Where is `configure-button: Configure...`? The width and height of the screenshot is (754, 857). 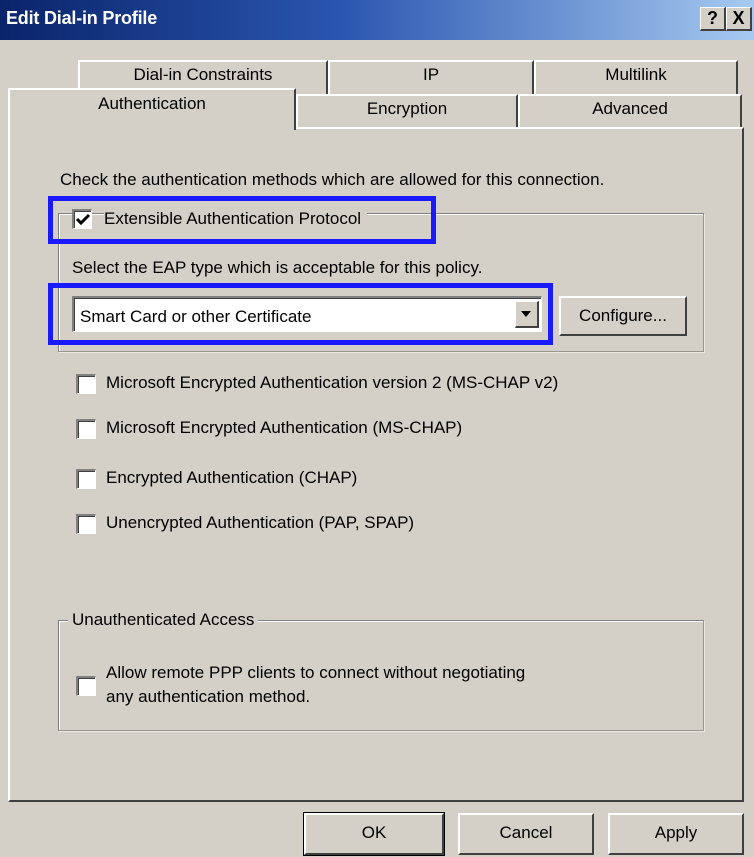 configure-button: Configure... is located at coordinates (623, 316).